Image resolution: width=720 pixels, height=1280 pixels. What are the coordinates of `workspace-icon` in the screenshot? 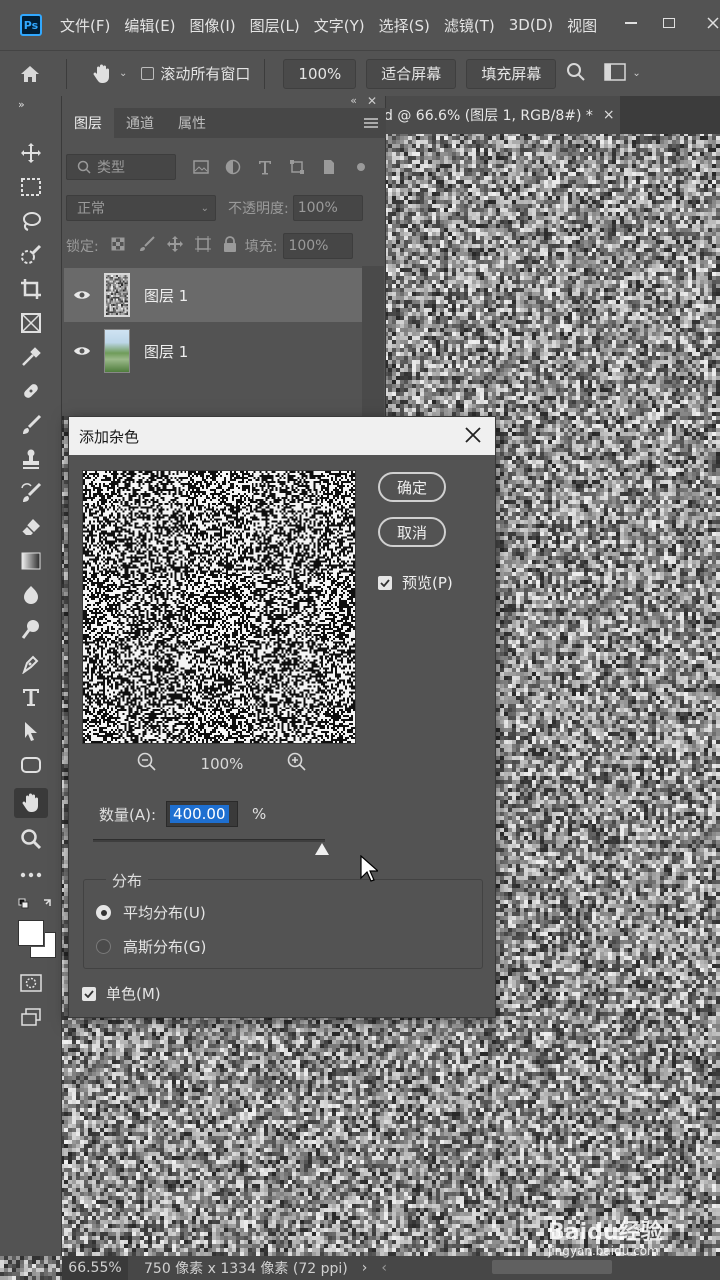 It's located at (615, 73).